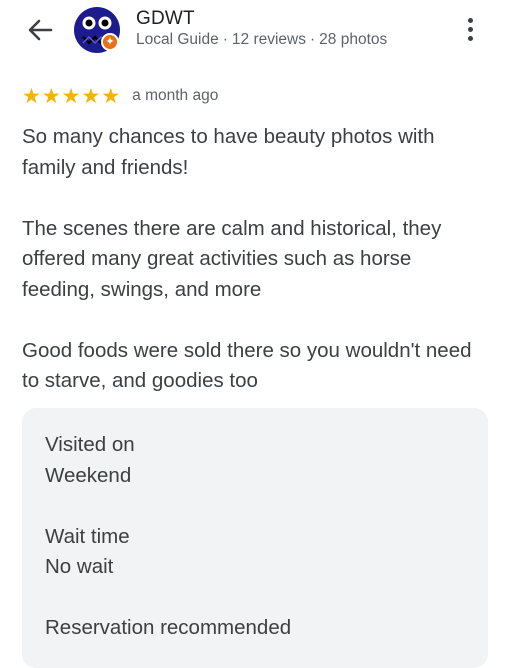 This screenshot has width=510, height=668. Describe the element at coordinates (87, 536) in the screenshot. I see `wait-time-label: Wait time` at that location.